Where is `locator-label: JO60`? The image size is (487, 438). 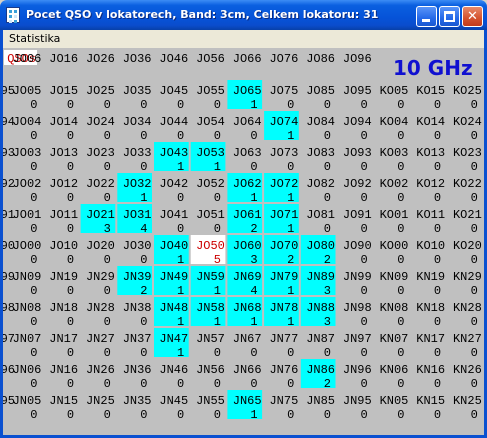
locator-label: JO60 is located at coordinates (247, 246).